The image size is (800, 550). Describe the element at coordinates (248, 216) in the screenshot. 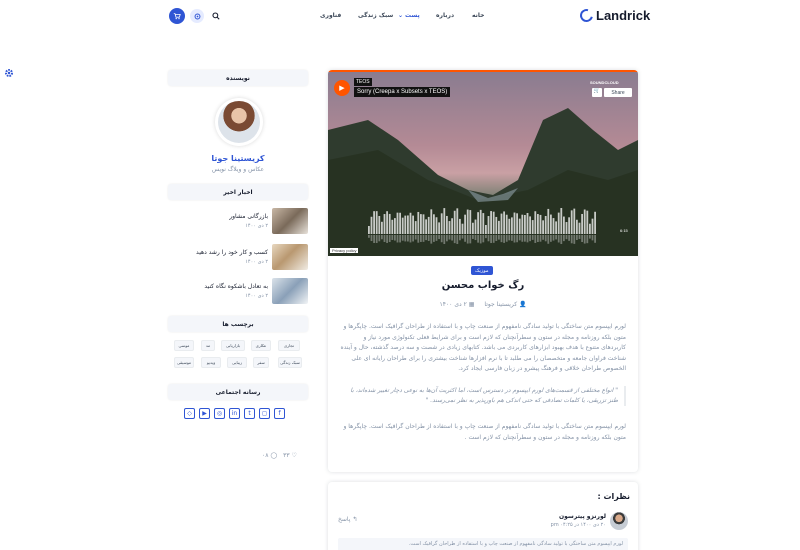

I see `post-title: بازرگانی مشاور` at that location.